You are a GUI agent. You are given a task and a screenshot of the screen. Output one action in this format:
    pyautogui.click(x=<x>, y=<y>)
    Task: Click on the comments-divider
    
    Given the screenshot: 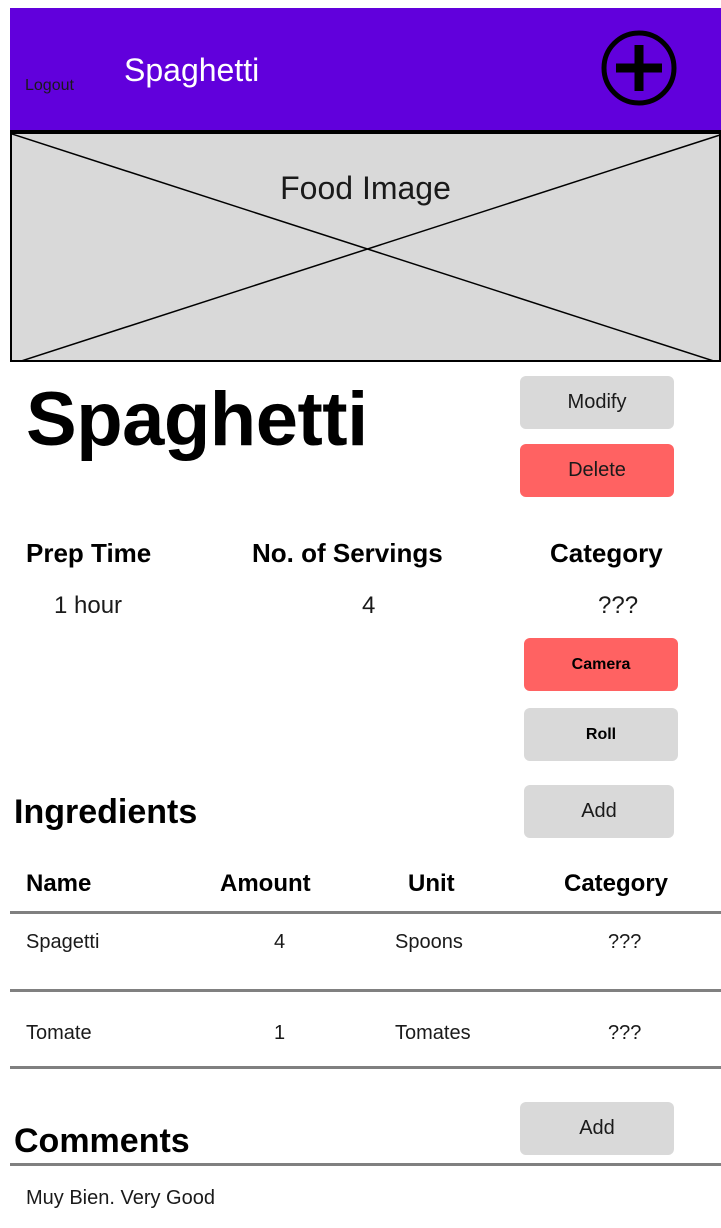 What is the action you would take?
    pyautogui.click(x=365, y=1164)
    